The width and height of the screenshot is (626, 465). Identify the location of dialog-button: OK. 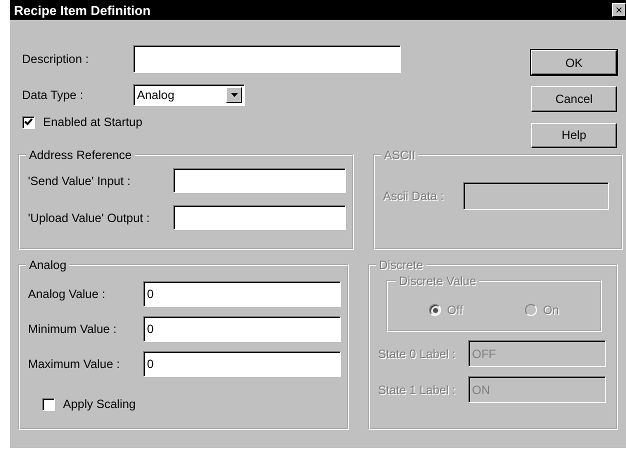
(574, 63).